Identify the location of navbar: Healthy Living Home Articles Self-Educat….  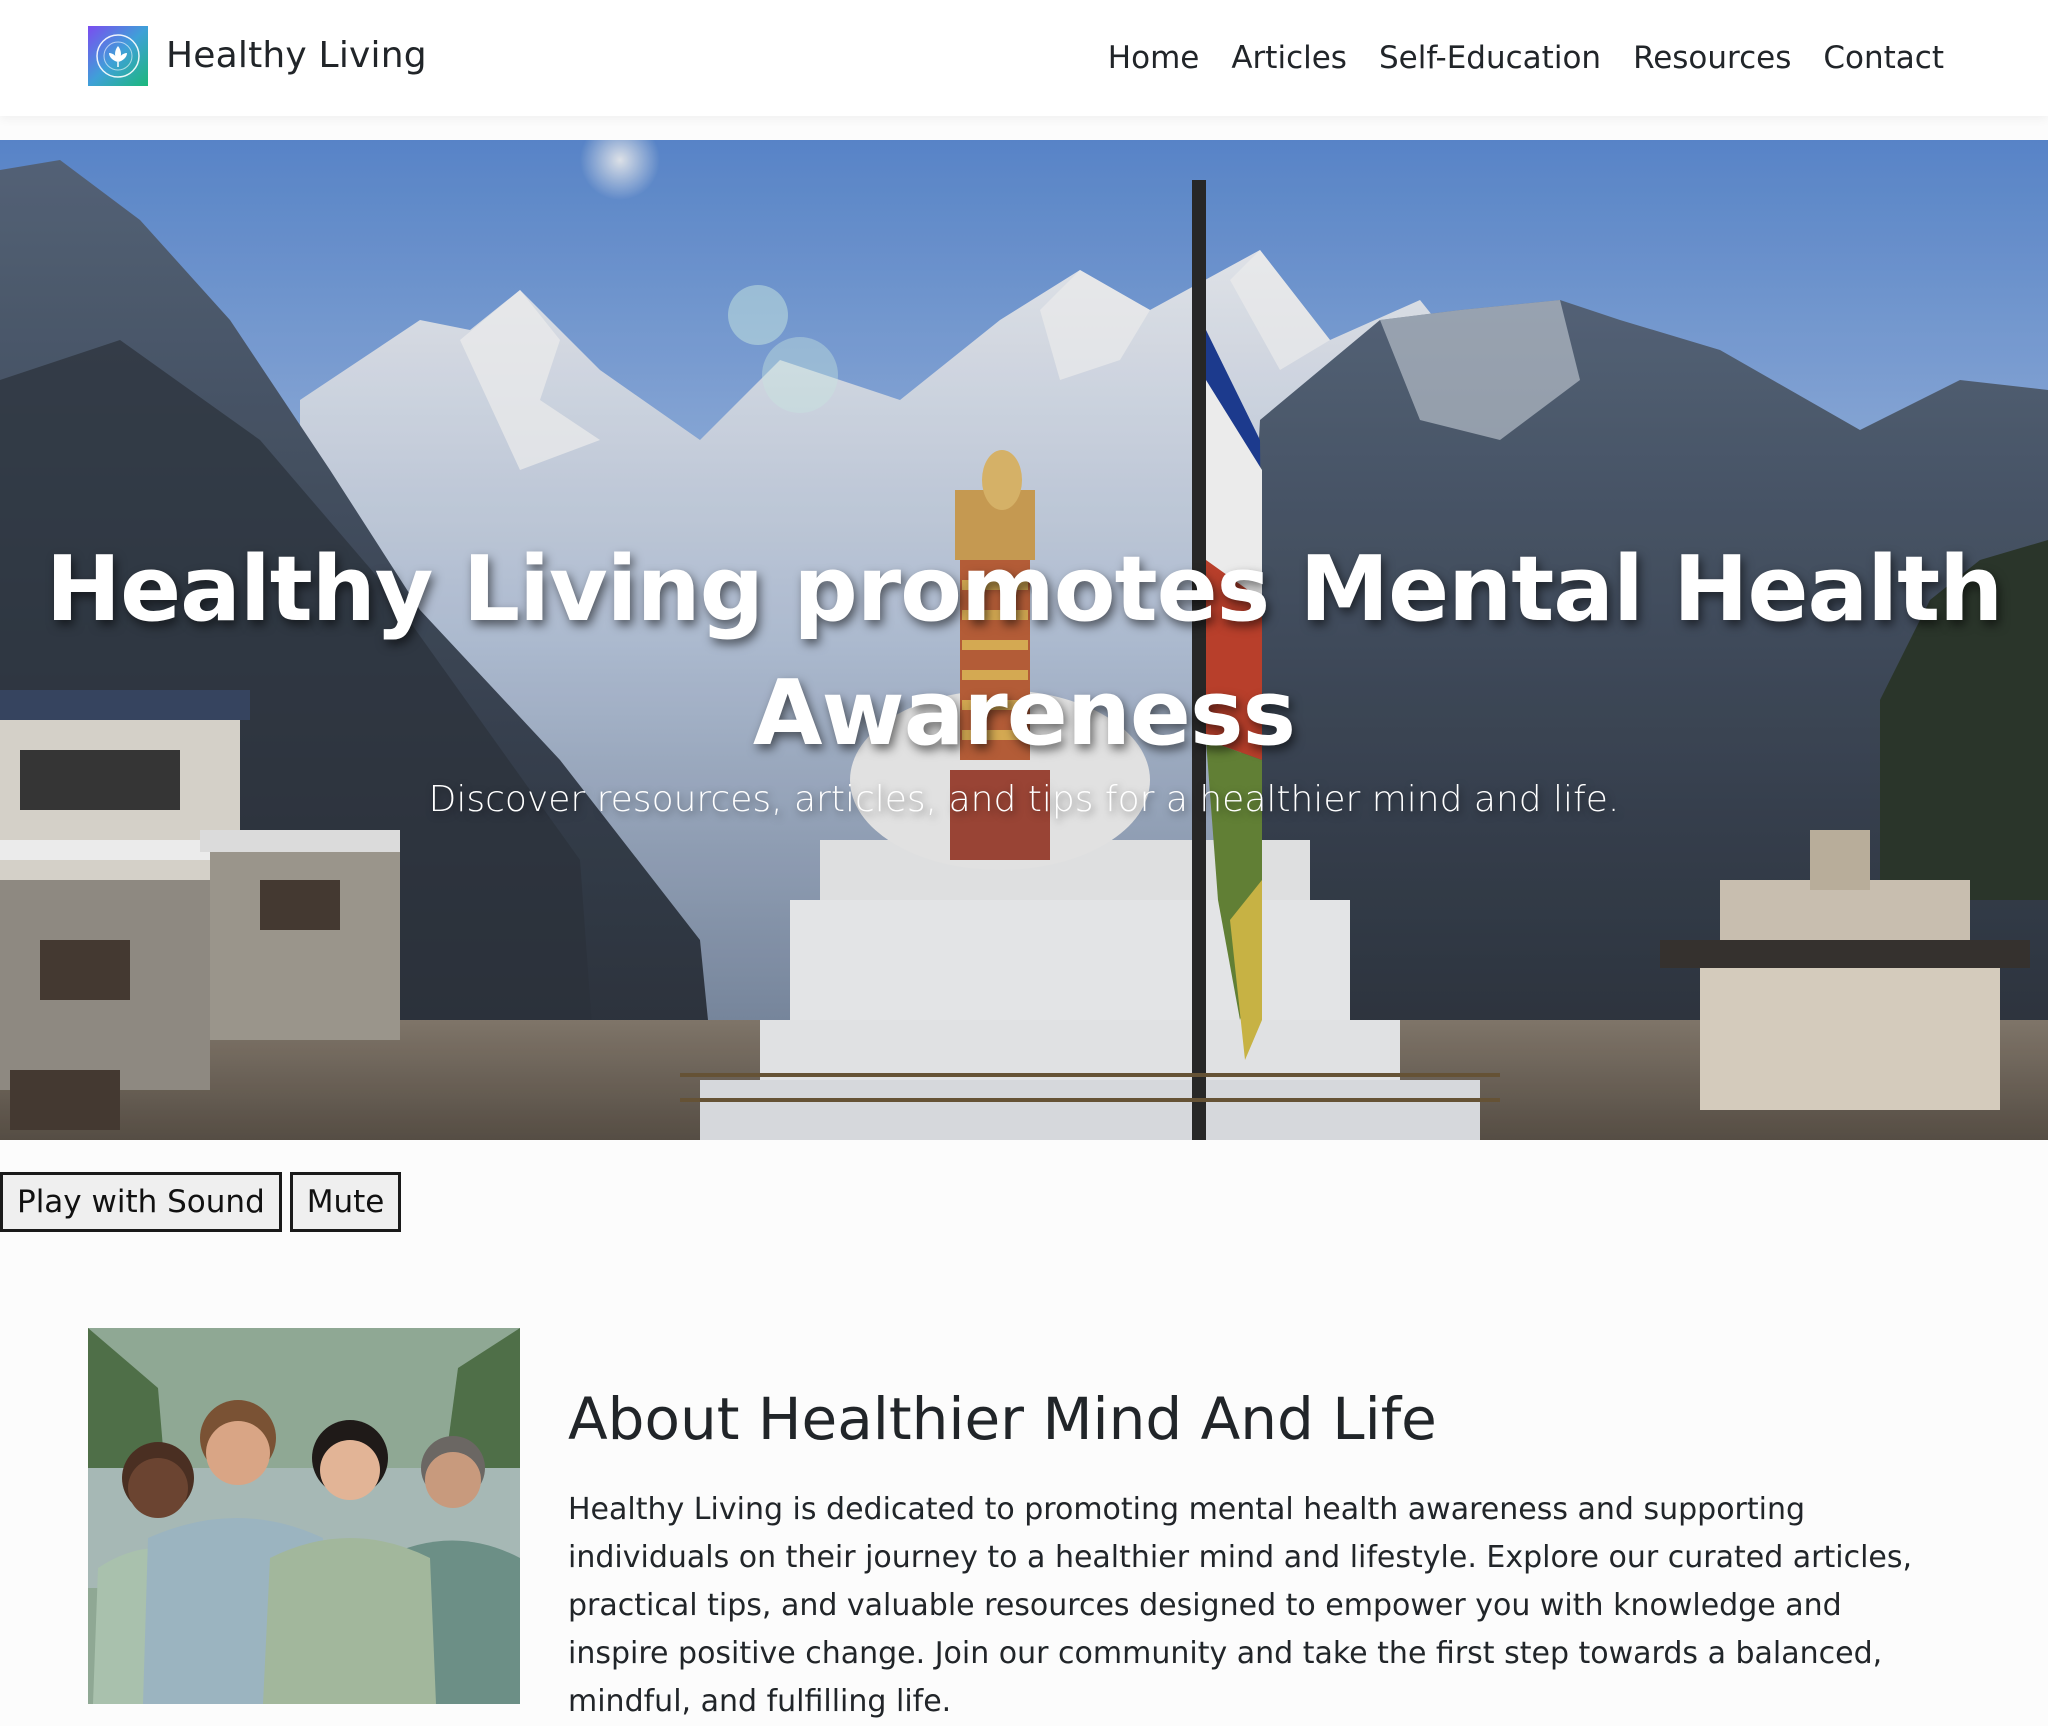
(1024, 58).